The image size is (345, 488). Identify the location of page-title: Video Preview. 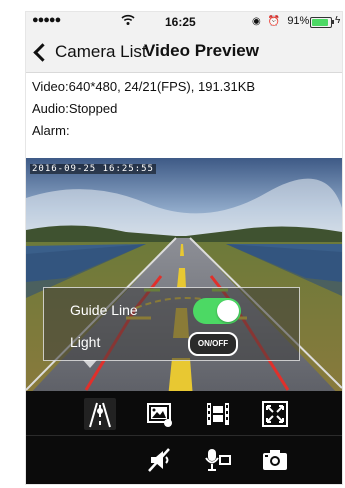
(201, 50).